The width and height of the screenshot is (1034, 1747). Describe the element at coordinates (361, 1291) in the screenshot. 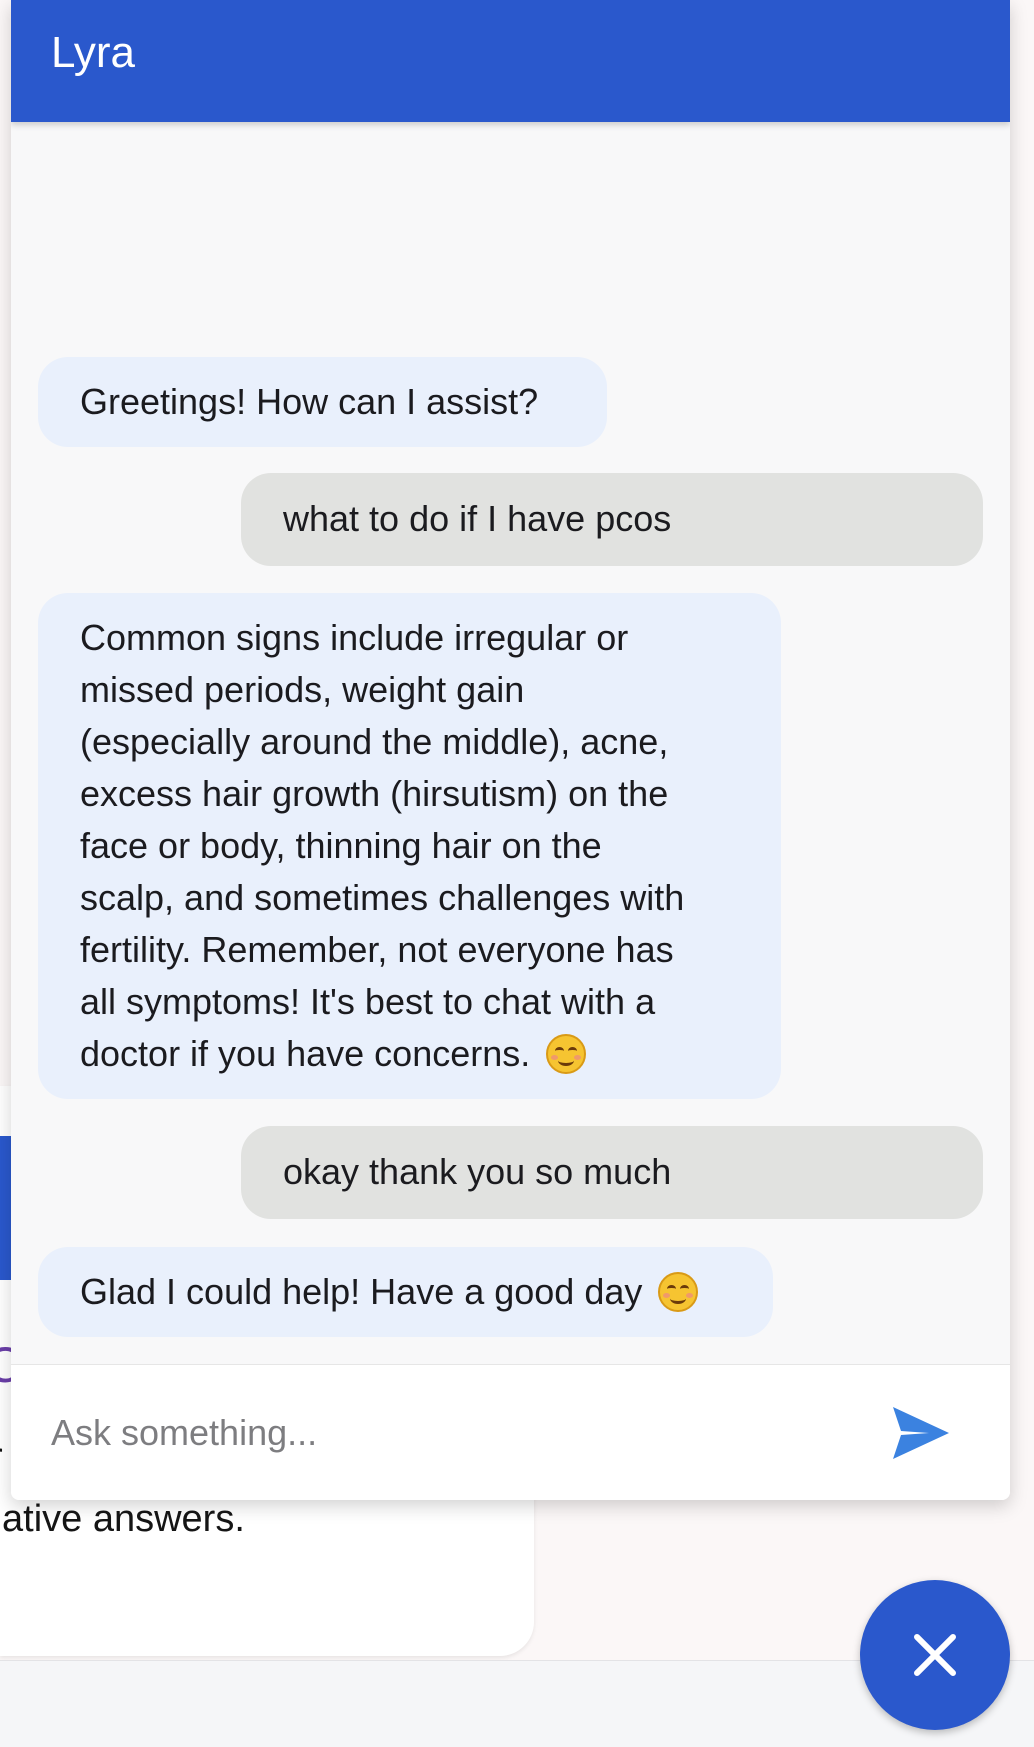

I see `message-text: Glad I could help! Have a good day` at that location.